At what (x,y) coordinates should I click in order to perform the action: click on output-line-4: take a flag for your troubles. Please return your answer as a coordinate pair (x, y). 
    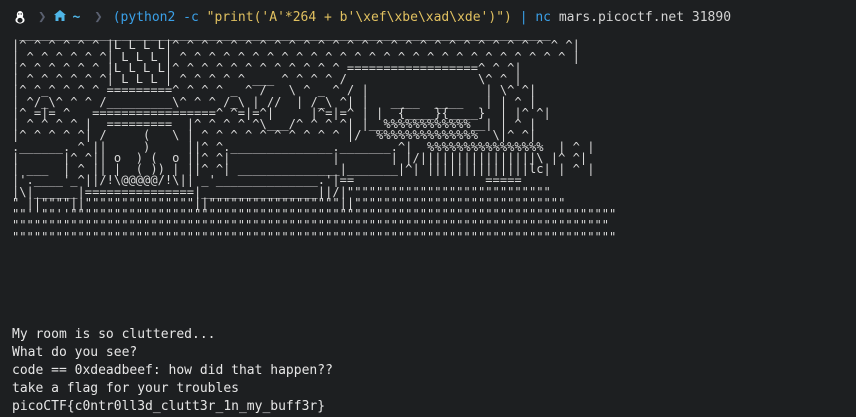
    Looking at the image, I should click on (125, 388).